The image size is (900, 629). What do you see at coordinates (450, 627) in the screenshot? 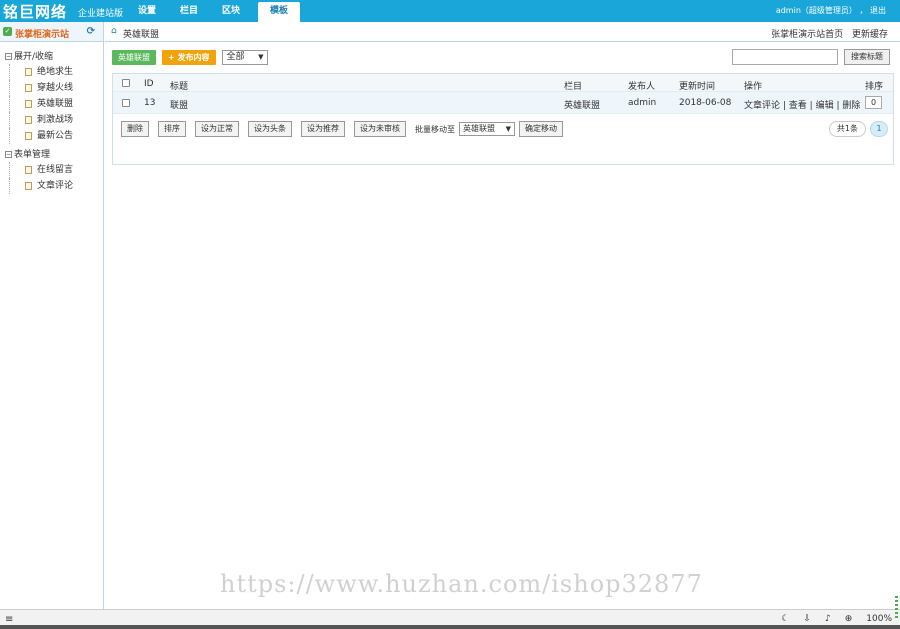
I see `taskbar-strip` at bounding box center [450, 627].